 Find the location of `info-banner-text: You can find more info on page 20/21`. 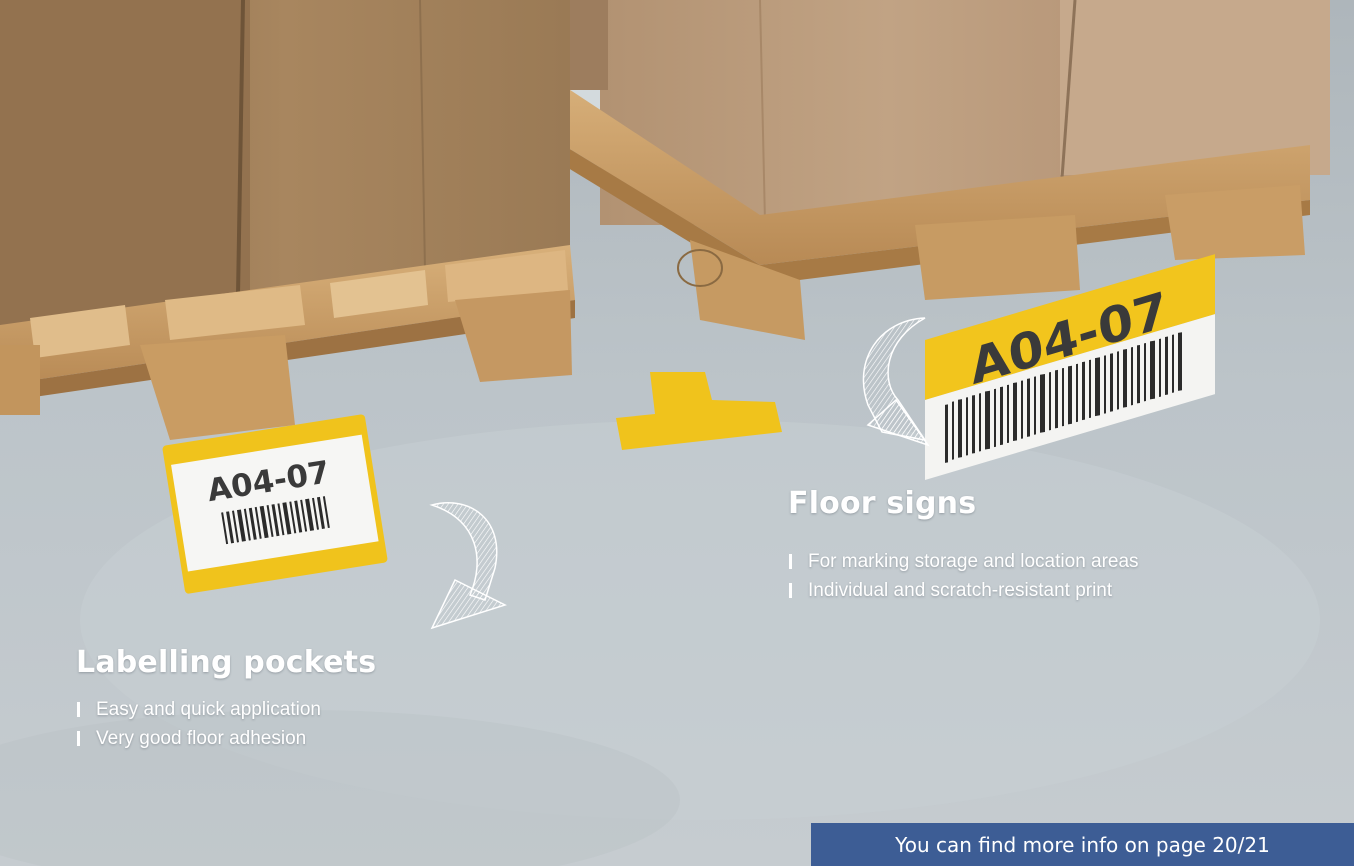

info-banner-text: You can find more info on page 20/21 is located at coordinates (1082, 844).